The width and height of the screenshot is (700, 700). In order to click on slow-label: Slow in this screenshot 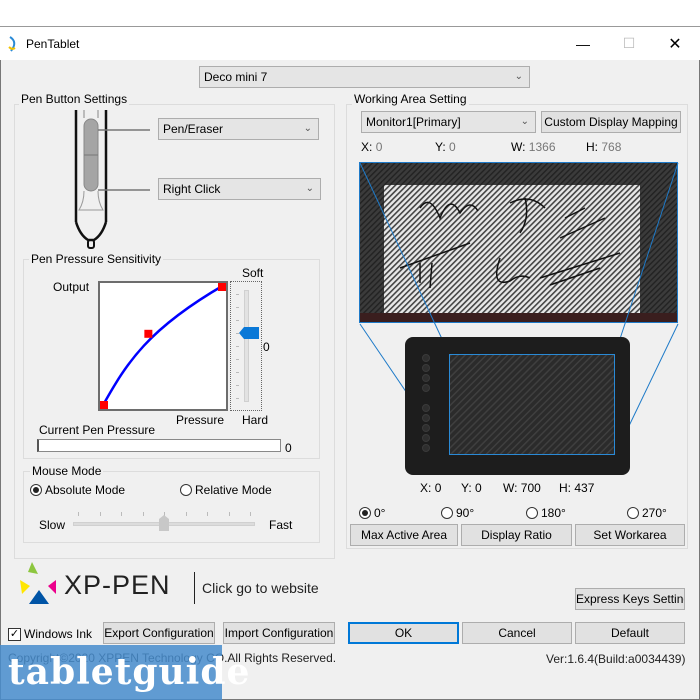, I will do `click(52, 525)`.